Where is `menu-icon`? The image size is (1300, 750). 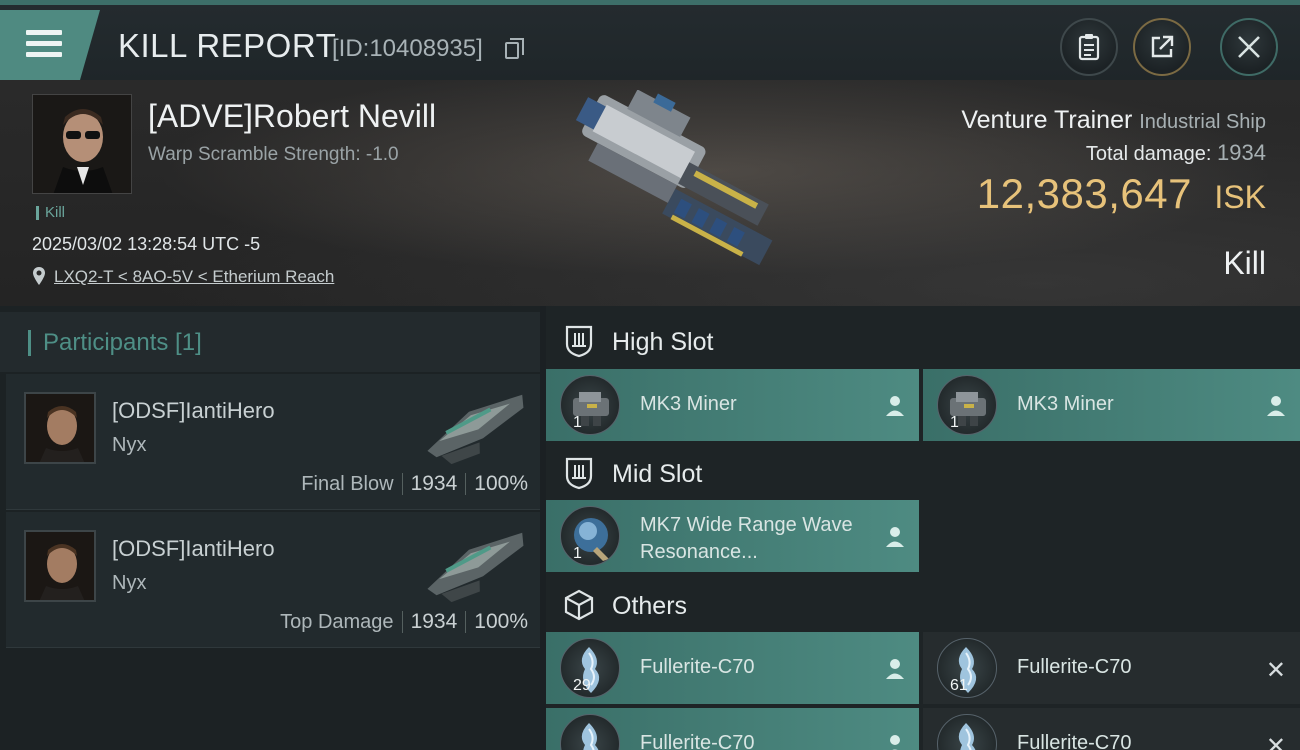 menu-icon is located at coordinates (44, 32).